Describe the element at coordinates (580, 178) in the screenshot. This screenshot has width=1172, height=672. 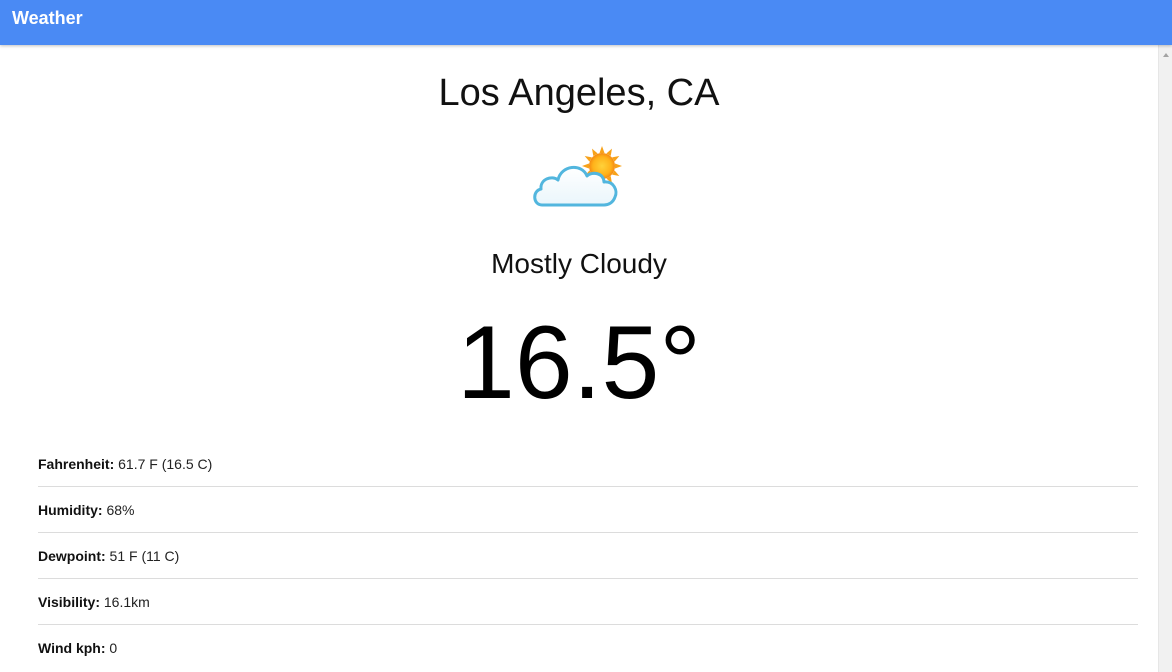
I see `partly-cloudy-icon` at that location.